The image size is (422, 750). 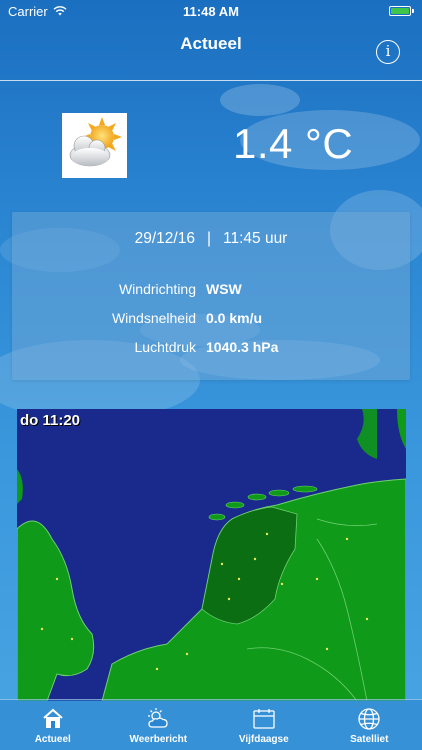 I want to click on wind-direction-label: Windrichting, so click(x=157, y=288).